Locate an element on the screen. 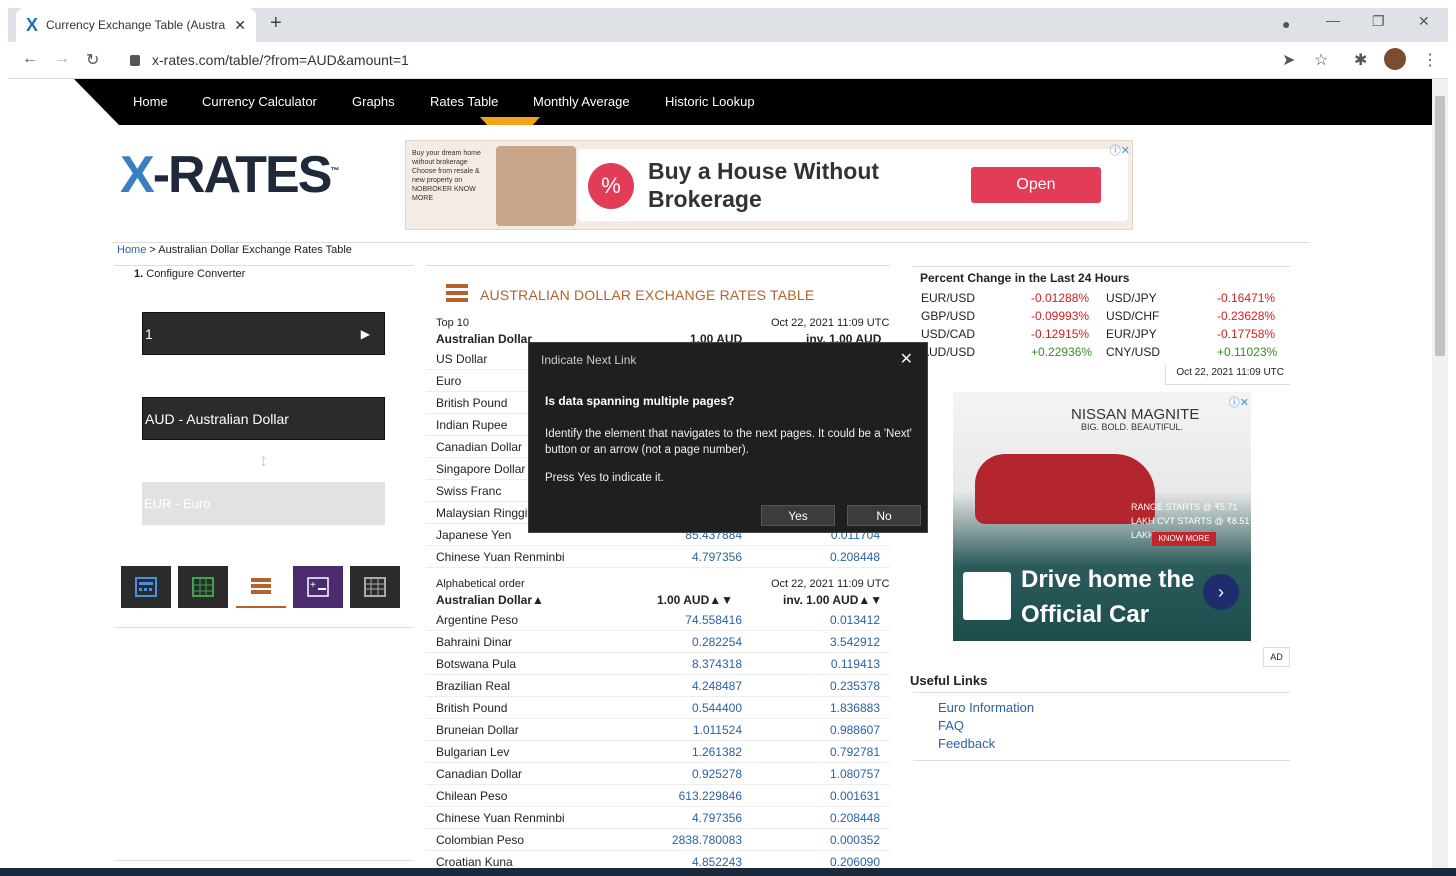  table-row: Canadian Dollar 0.925278 1.080757 is located at coordinates (658, 774).